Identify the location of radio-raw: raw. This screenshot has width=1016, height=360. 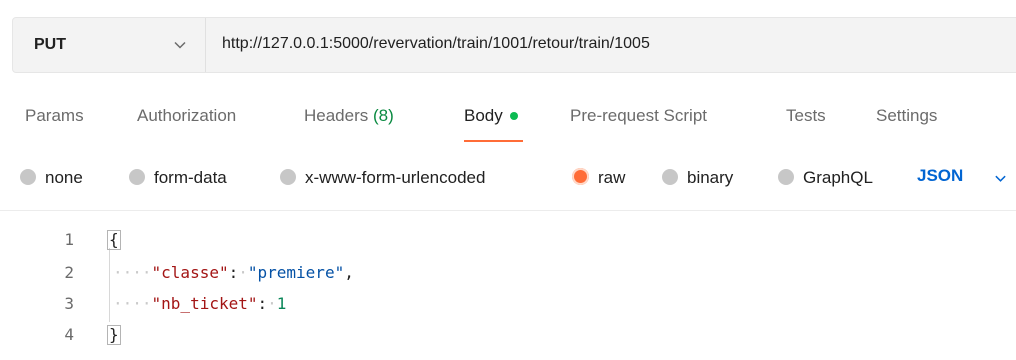
(598, 179).